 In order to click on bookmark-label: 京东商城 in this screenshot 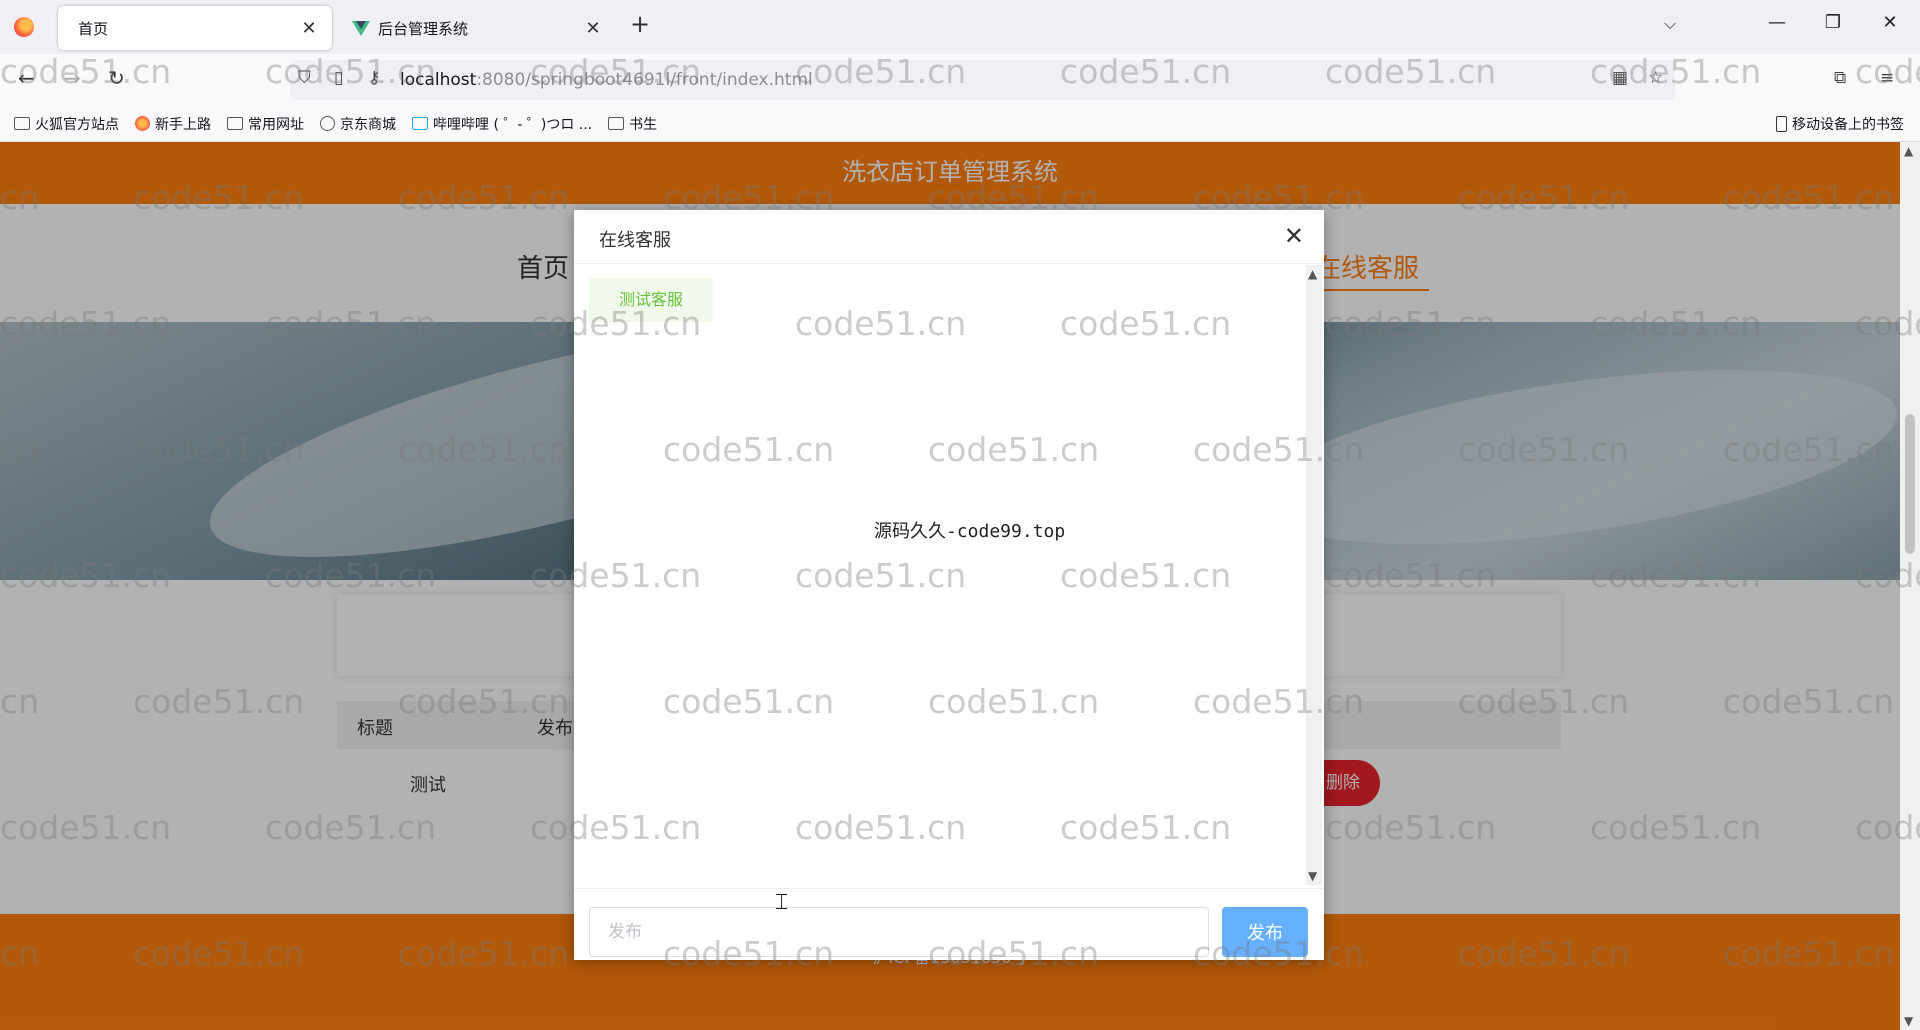, I will do `click(368, 124)`.